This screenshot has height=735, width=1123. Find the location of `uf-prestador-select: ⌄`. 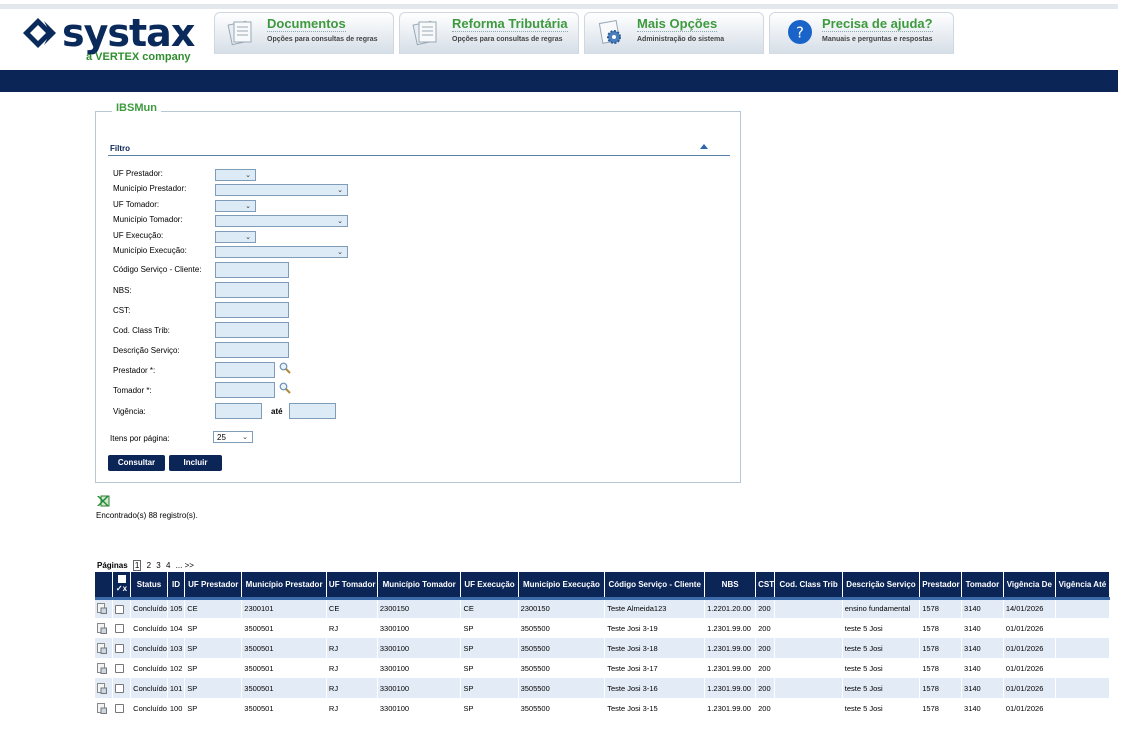

uf-prestador-select: ⌄ is located at coordinates (235, 175).